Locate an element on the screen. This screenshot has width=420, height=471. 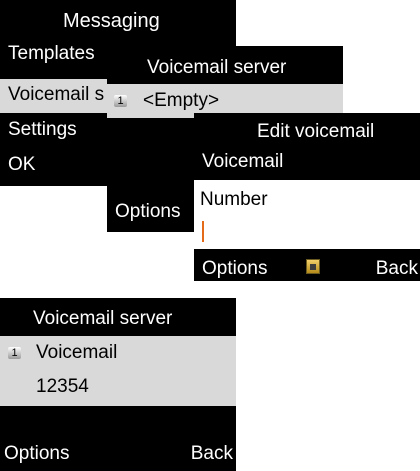
number-label: Number is located at coordinates (234, 199).